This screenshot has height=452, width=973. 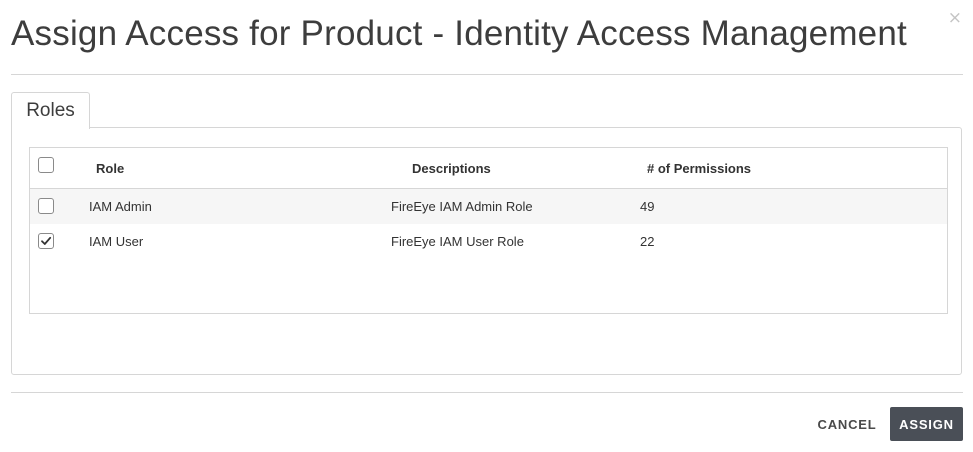 What do you see at coordinates (847, 424) in the screenshot?
I see `cancel-button: CANCEL` at bounding box center [847, 424].